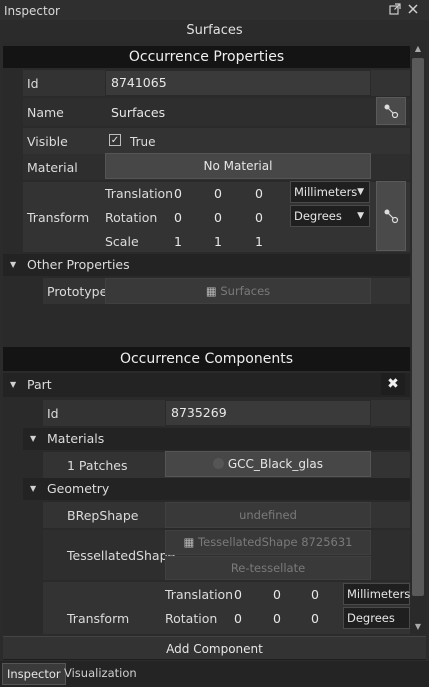 Image resolution: width=429 pixels, height=687 pixels. I want to click on material-label: Material, so click(52, 167).